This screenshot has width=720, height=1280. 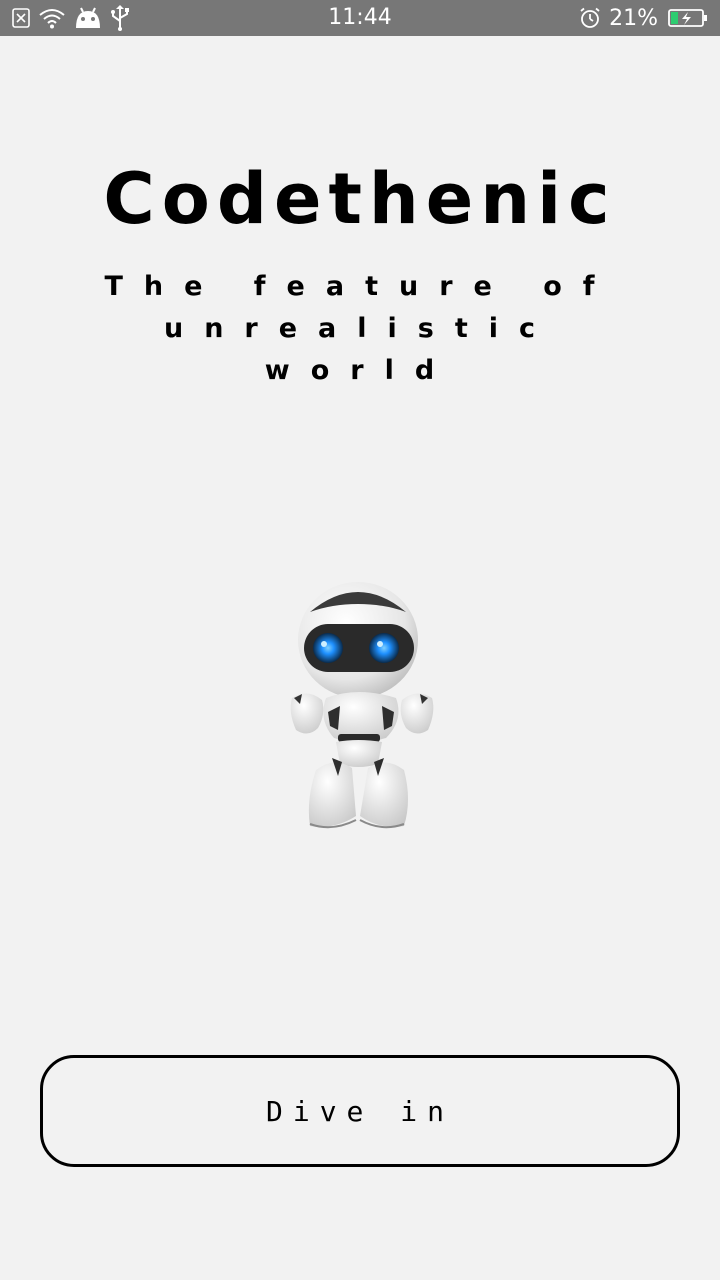 What do you see at coordinates (633, 18) in the screenshot?
I see `battery-percentage: 21%` at bounding box center [633, 18].